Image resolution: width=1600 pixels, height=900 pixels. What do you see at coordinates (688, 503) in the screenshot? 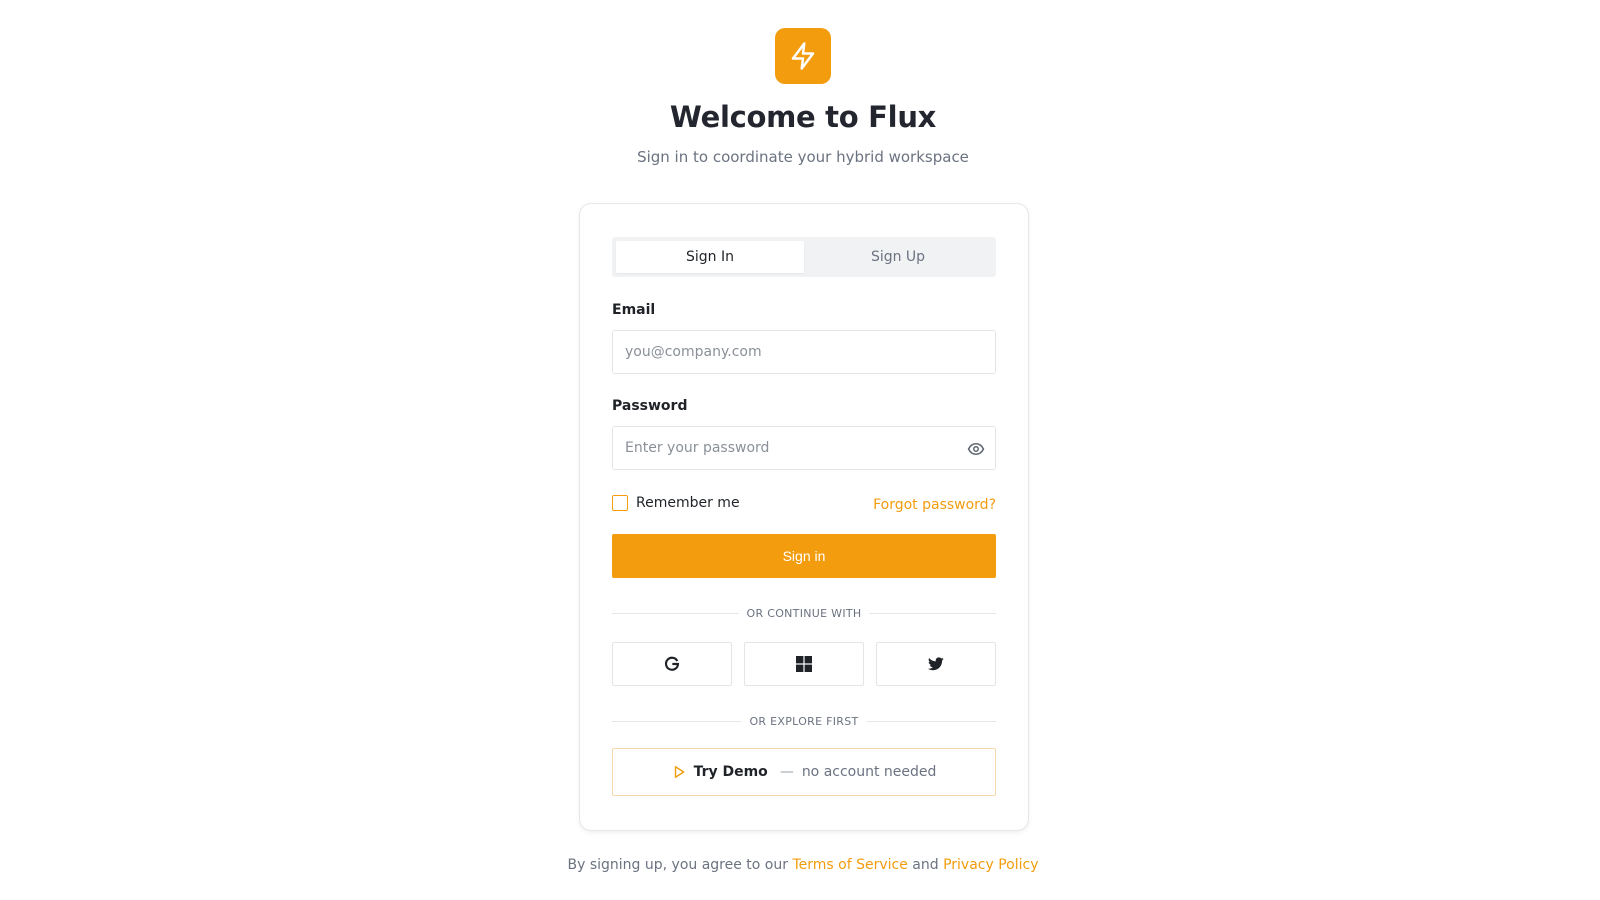
I see `remember-label: Remember me` at bounding box center [688, 503].